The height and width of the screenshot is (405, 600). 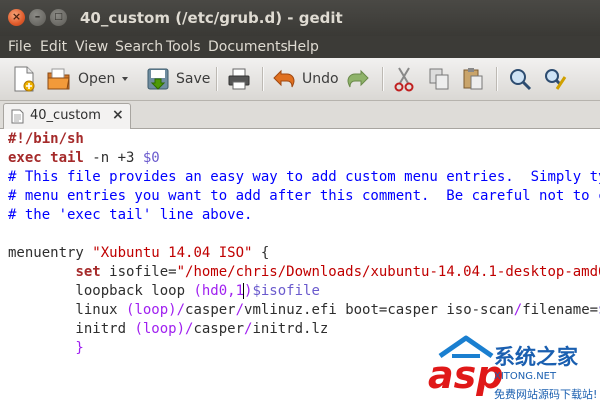 I want to click on menu-search: Search, so click(x=139, y=47).